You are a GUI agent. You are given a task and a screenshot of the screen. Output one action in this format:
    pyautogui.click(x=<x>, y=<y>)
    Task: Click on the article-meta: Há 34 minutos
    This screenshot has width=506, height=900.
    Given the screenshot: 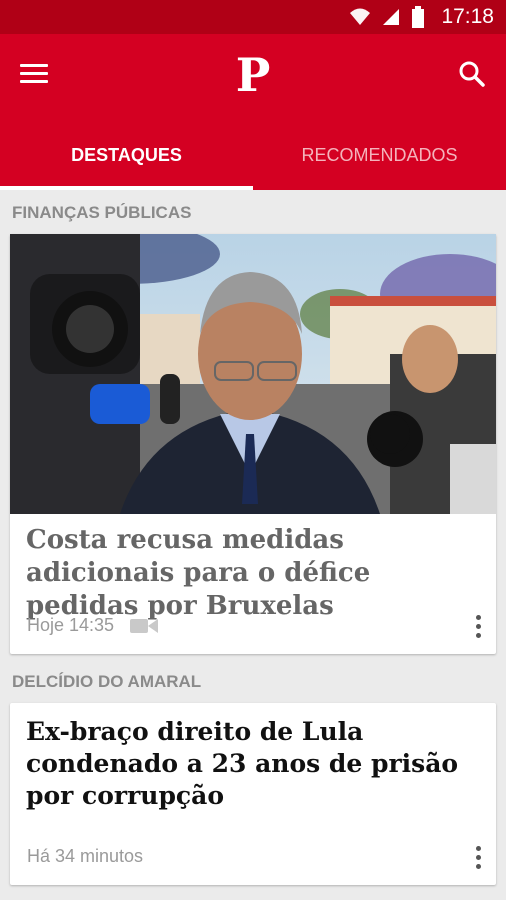 What is the action you would take?
    pyautogui.click(x=85, y=856)
    